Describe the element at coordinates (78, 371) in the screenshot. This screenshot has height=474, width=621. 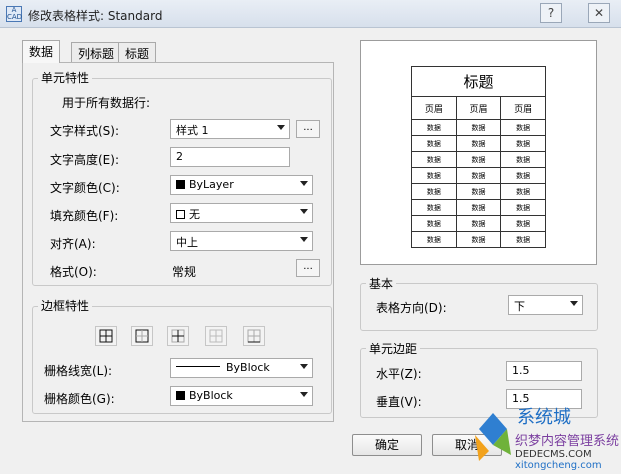
I see `line-width-label: 栅格线宽(L):` at that location.